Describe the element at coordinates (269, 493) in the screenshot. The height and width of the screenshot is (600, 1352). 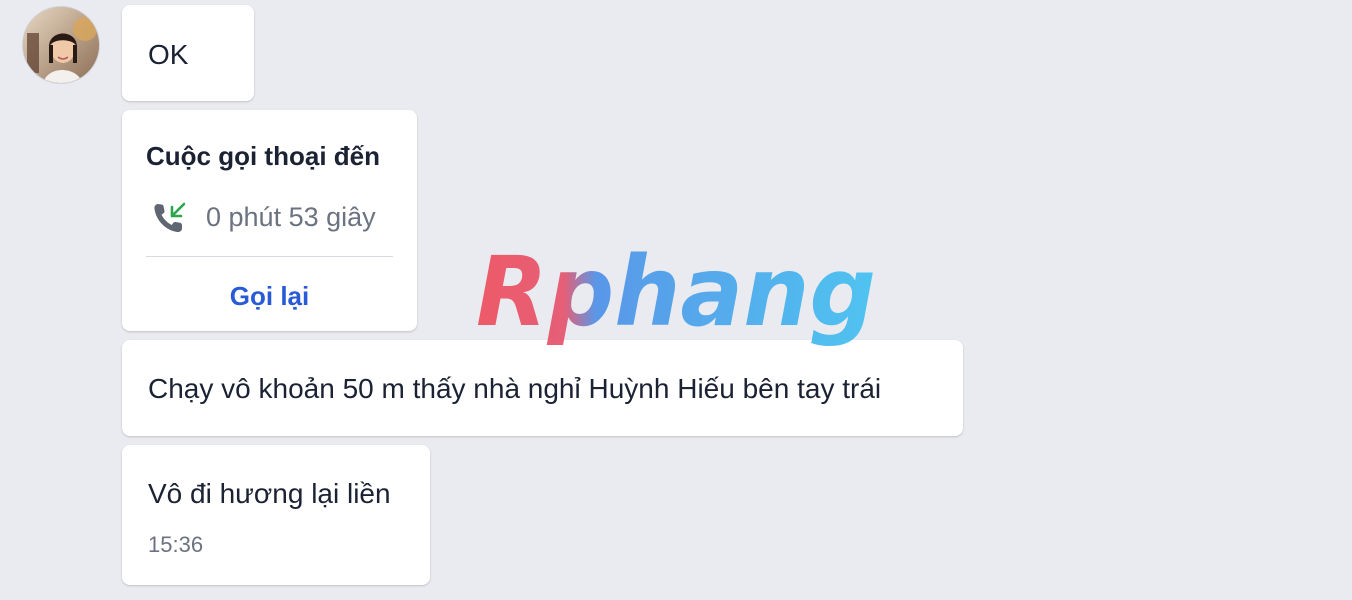
I see `message-text: Vô đi hương lại liền` at that location.